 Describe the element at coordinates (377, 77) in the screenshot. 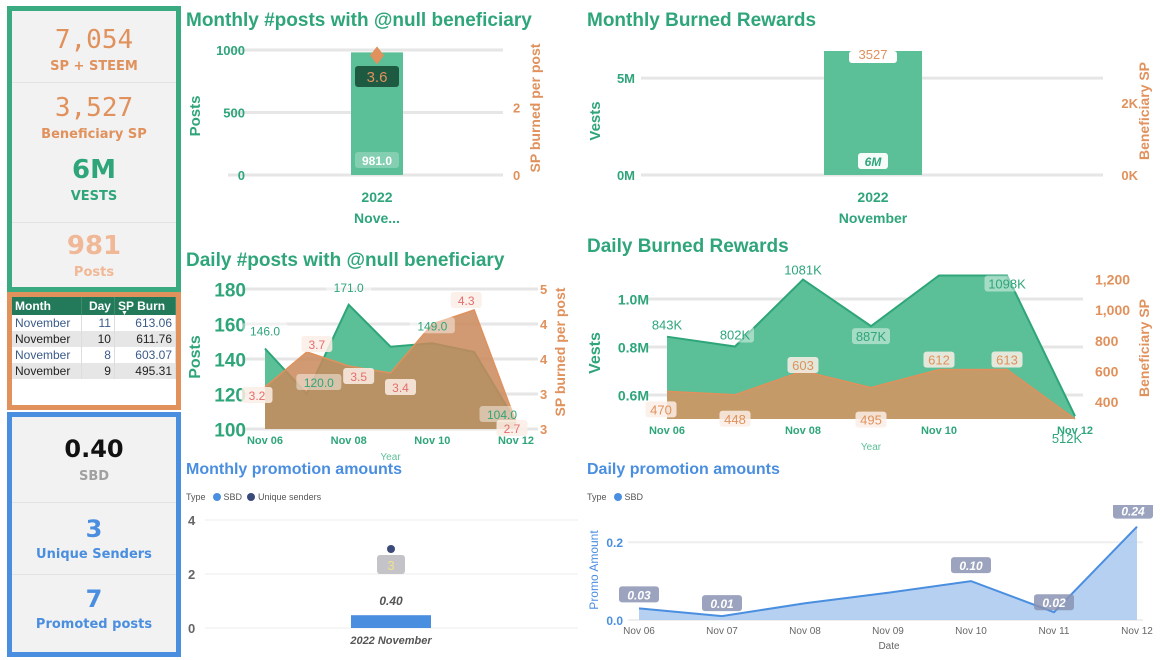

I see `data-label-sp-per-post: 3.6` at that location.